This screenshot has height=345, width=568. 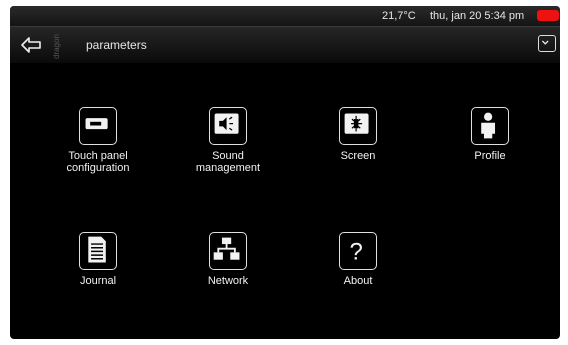 I want to click on tile-label: Screen, so click(x=358, y=156).